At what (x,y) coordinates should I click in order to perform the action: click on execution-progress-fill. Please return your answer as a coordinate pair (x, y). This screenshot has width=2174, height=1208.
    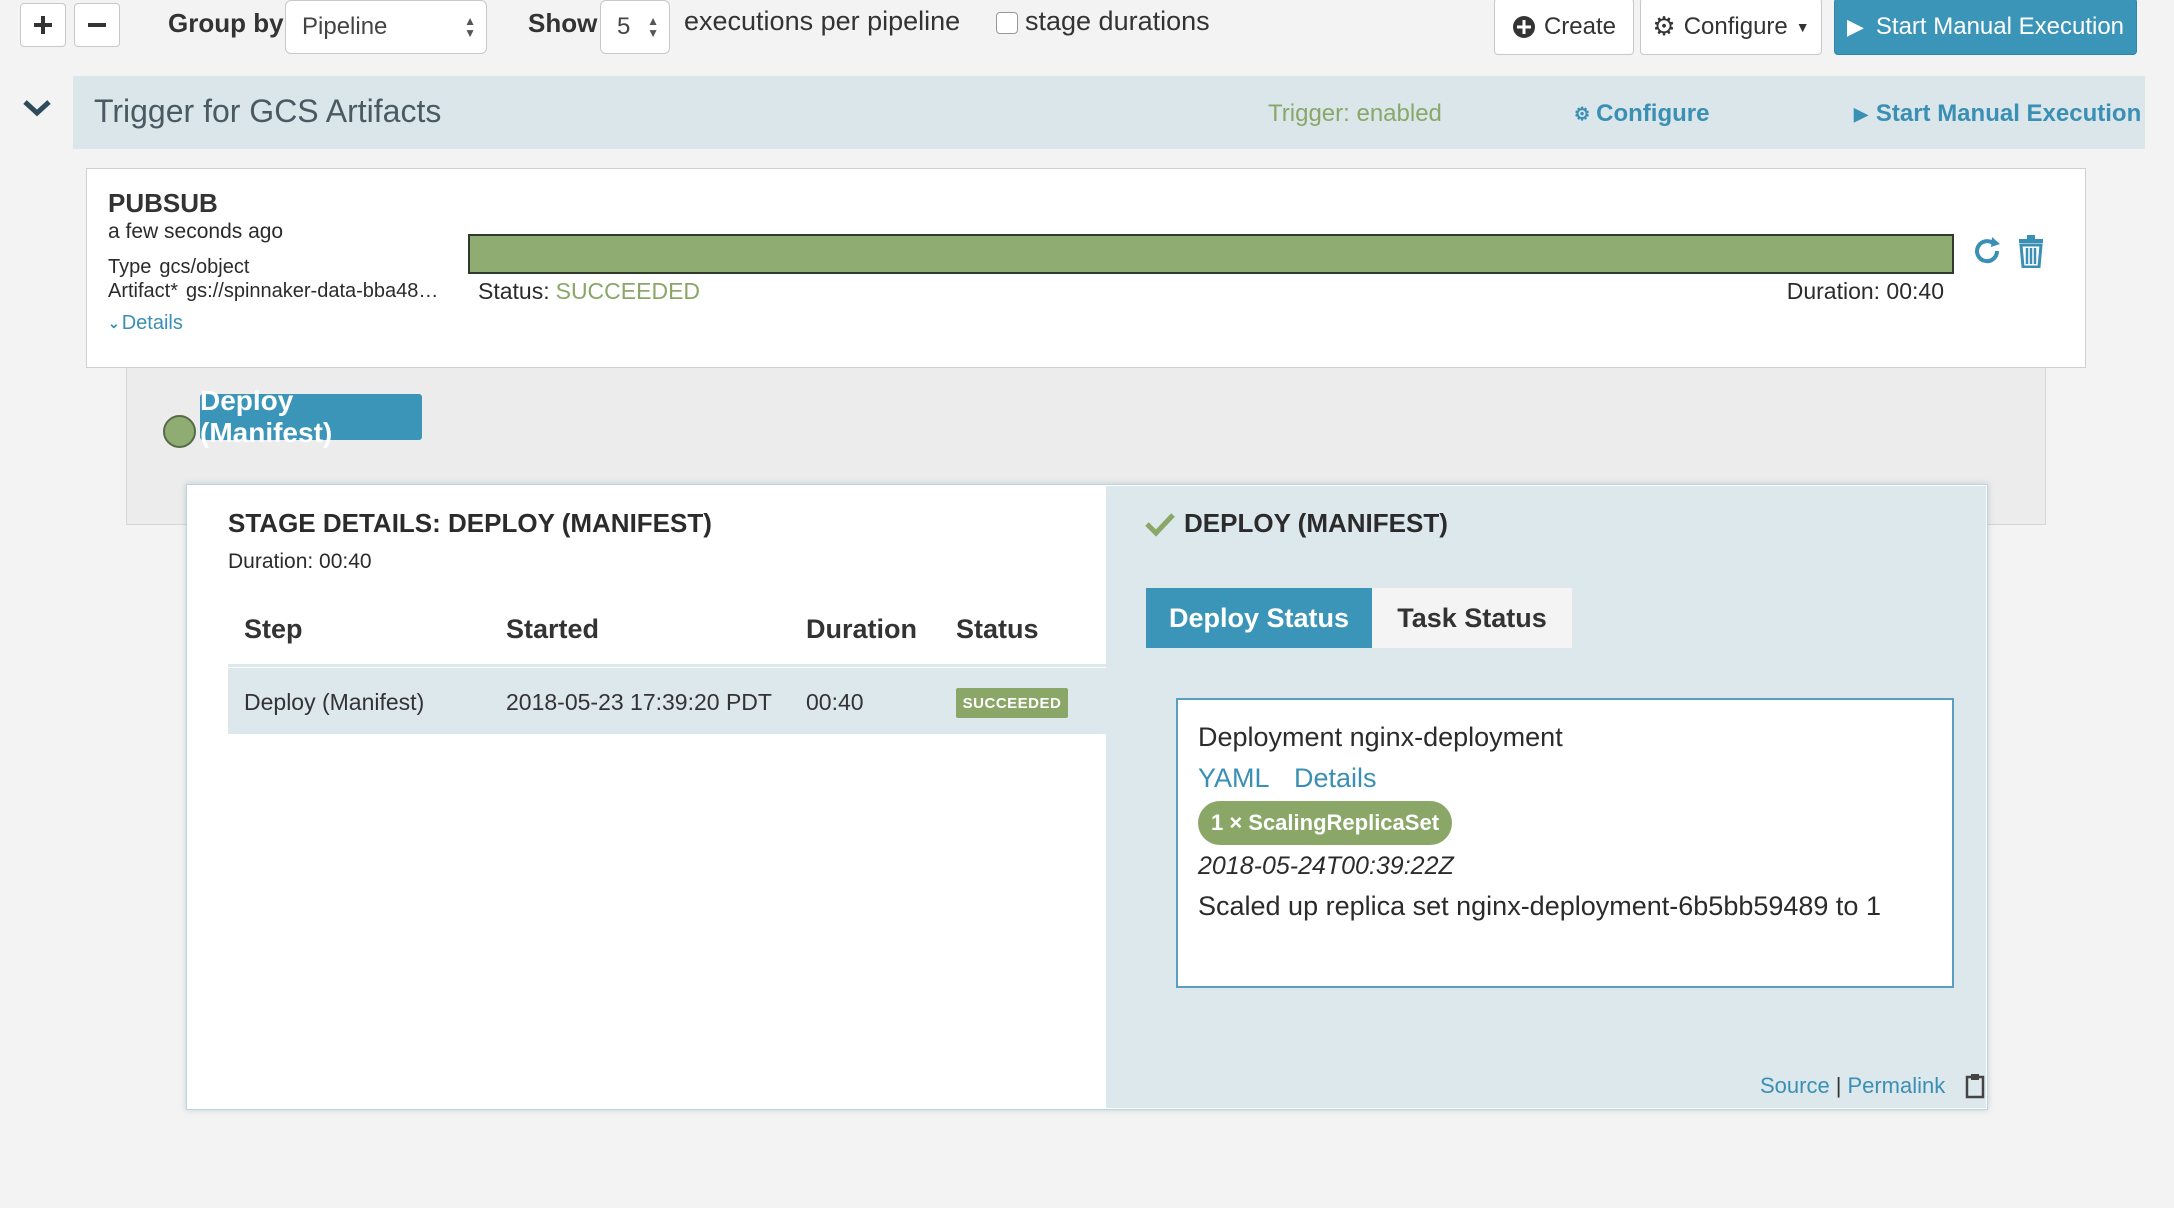
    Looking at the image, I should click on (1211, 254).